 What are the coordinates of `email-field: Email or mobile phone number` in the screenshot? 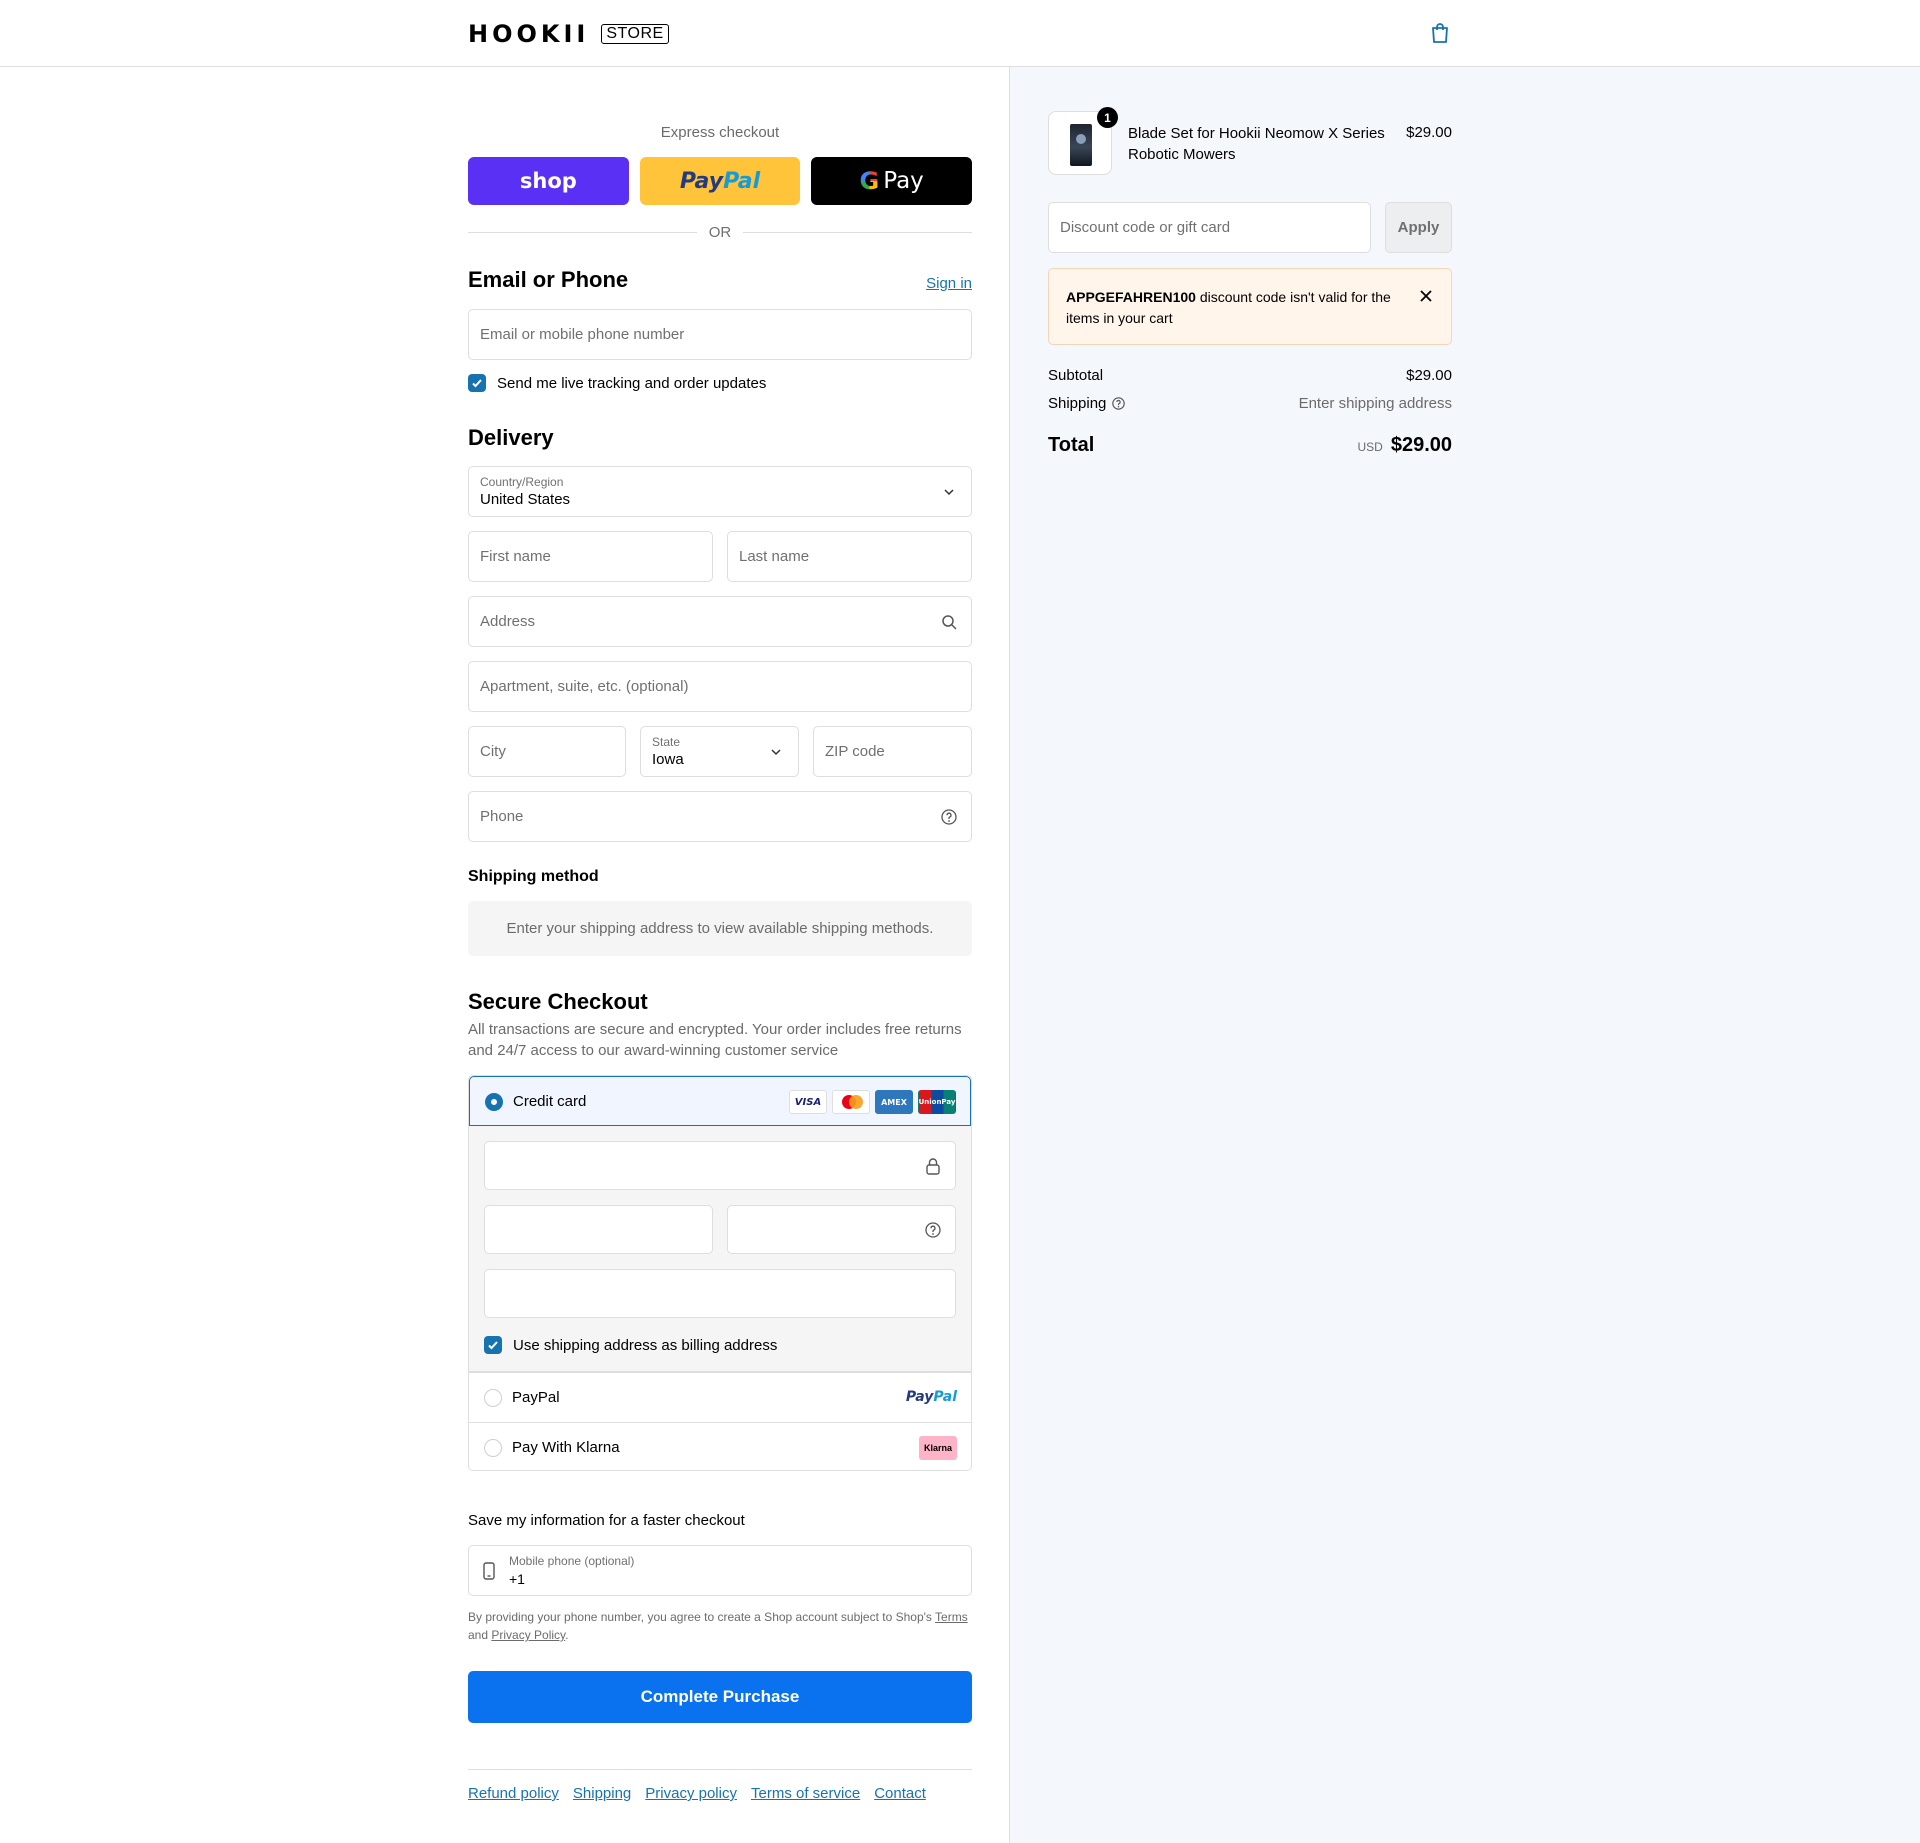 It's located at (720, 334).